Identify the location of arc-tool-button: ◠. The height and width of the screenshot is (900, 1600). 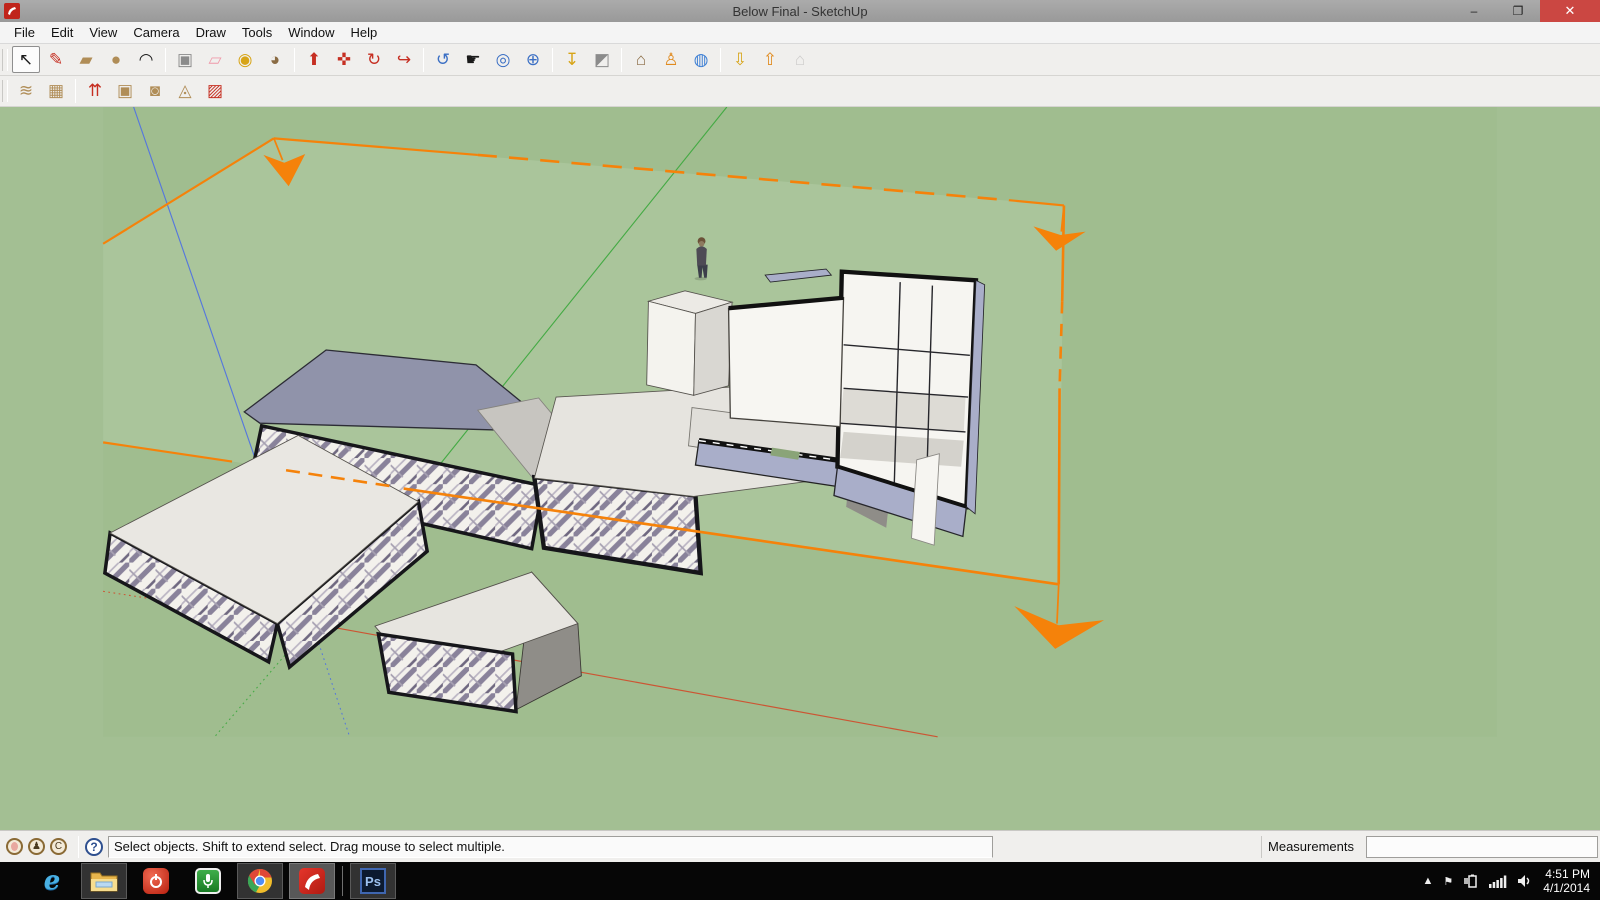
(146, 59).